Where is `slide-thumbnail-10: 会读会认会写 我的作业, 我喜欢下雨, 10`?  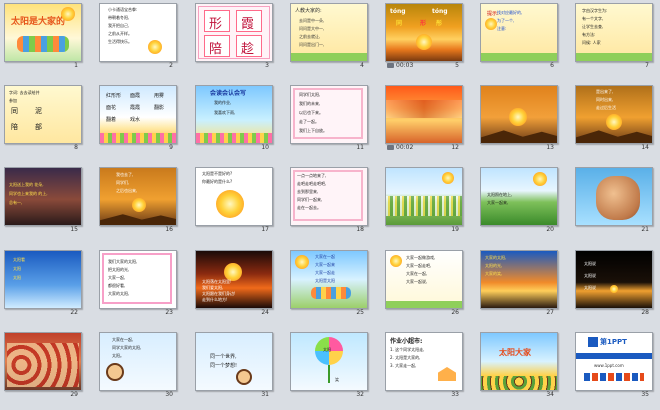
slide-thumbnail-10: 会读会认会写 我的作业, 我喜欢下雨, 10 is located at coordinates (234, 119).